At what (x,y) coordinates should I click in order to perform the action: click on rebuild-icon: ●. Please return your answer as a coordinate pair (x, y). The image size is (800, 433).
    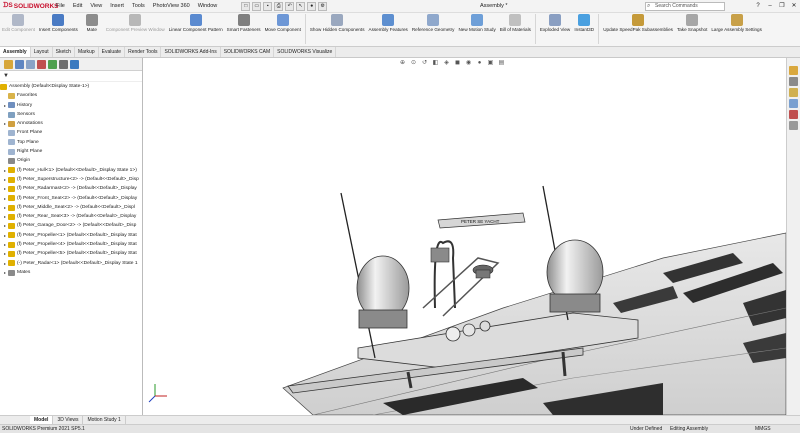
    Looking at the image, I should click on (312, 6).